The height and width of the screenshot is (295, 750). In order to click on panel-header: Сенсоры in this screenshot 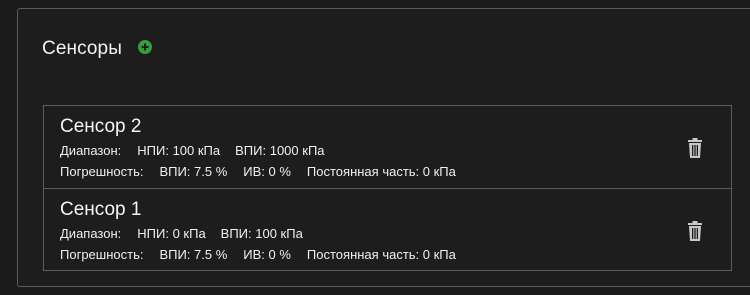, I will do `click(97, 49)`.